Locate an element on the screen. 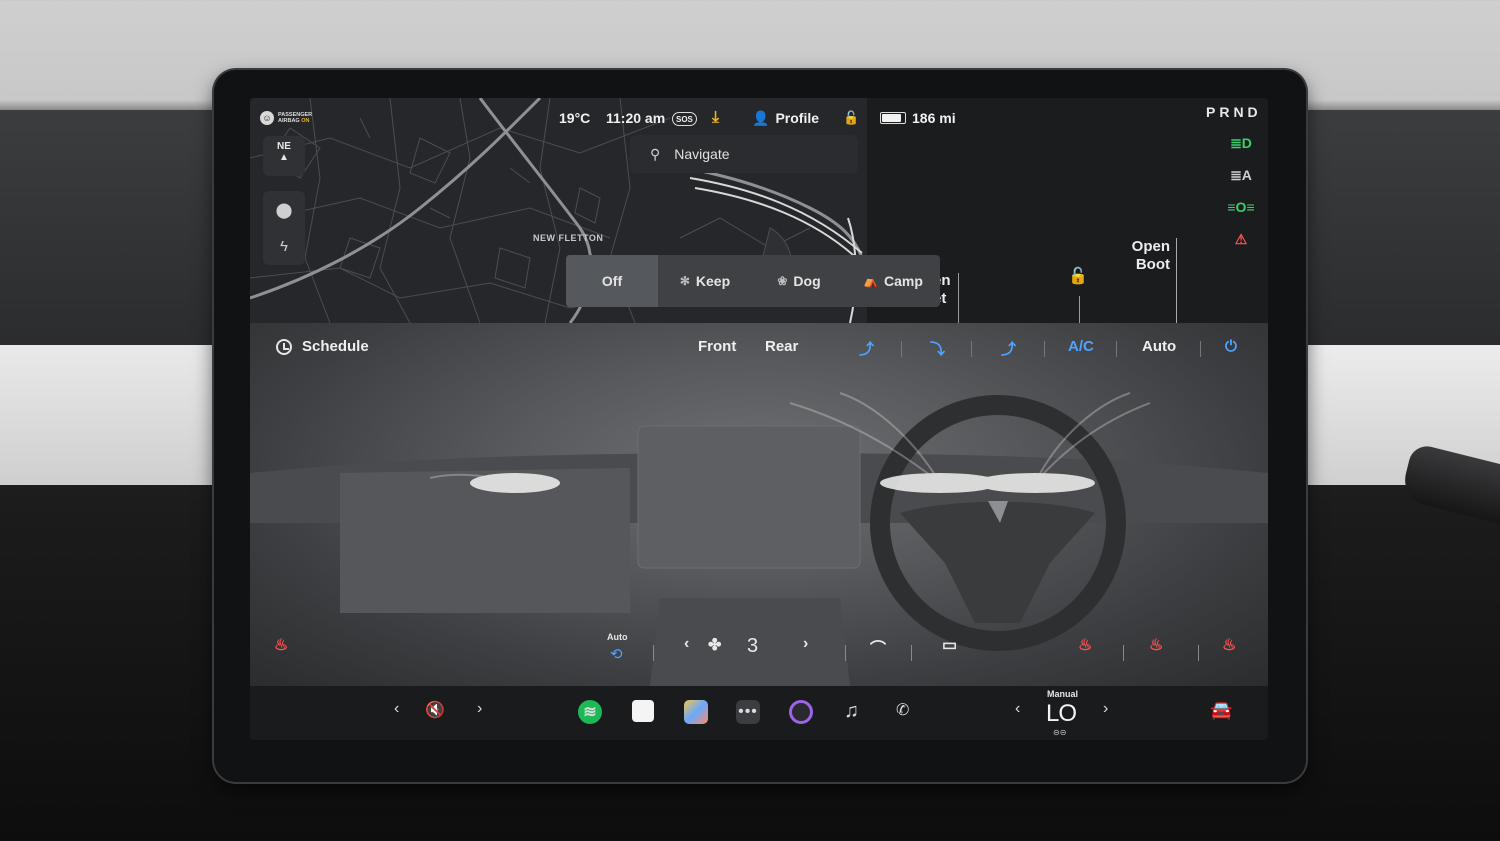  fan-speed: 3 is located at coordinates (753, 646).